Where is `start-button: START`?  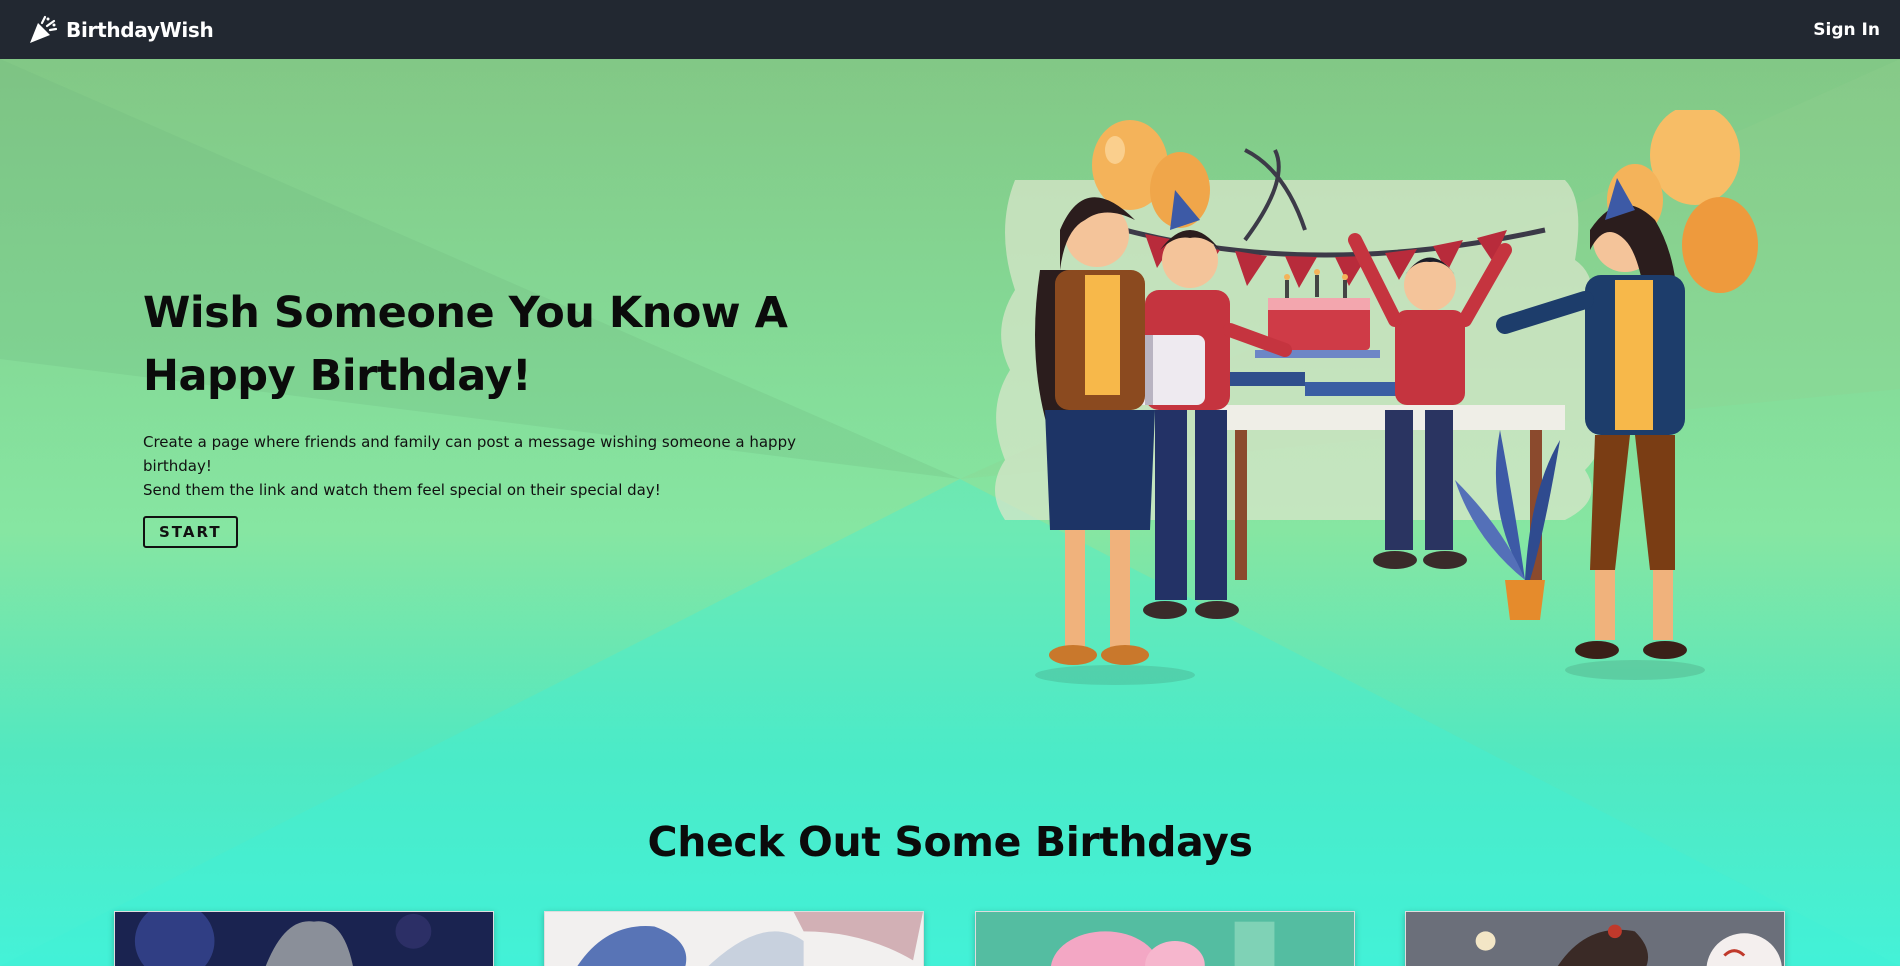
start-button: START is located at coordinates (190, 532).